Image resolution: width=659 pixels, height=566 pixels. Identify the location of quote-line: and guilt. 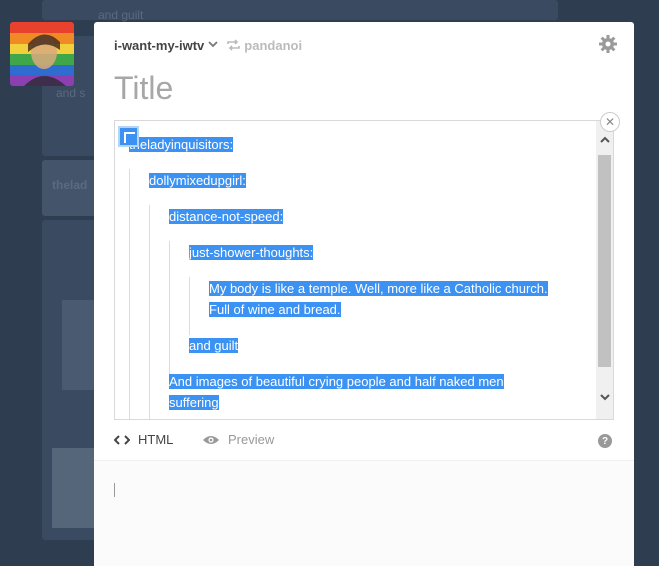
(214, 345).